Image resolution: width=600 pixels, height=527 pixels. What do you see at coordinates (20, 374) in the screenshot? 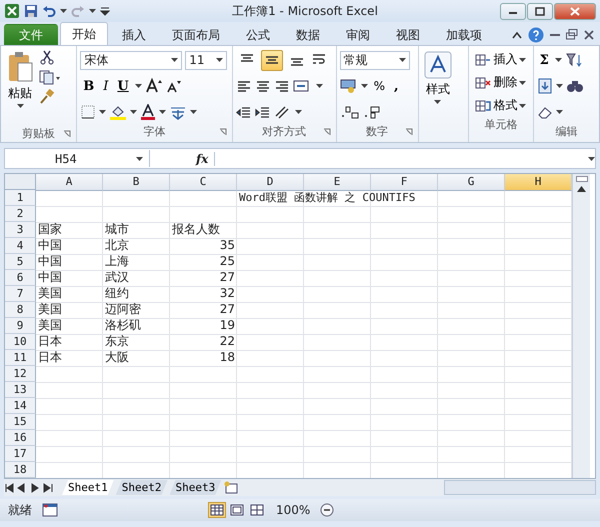
I see `row-header: 12` at bounding box center [20, 374].